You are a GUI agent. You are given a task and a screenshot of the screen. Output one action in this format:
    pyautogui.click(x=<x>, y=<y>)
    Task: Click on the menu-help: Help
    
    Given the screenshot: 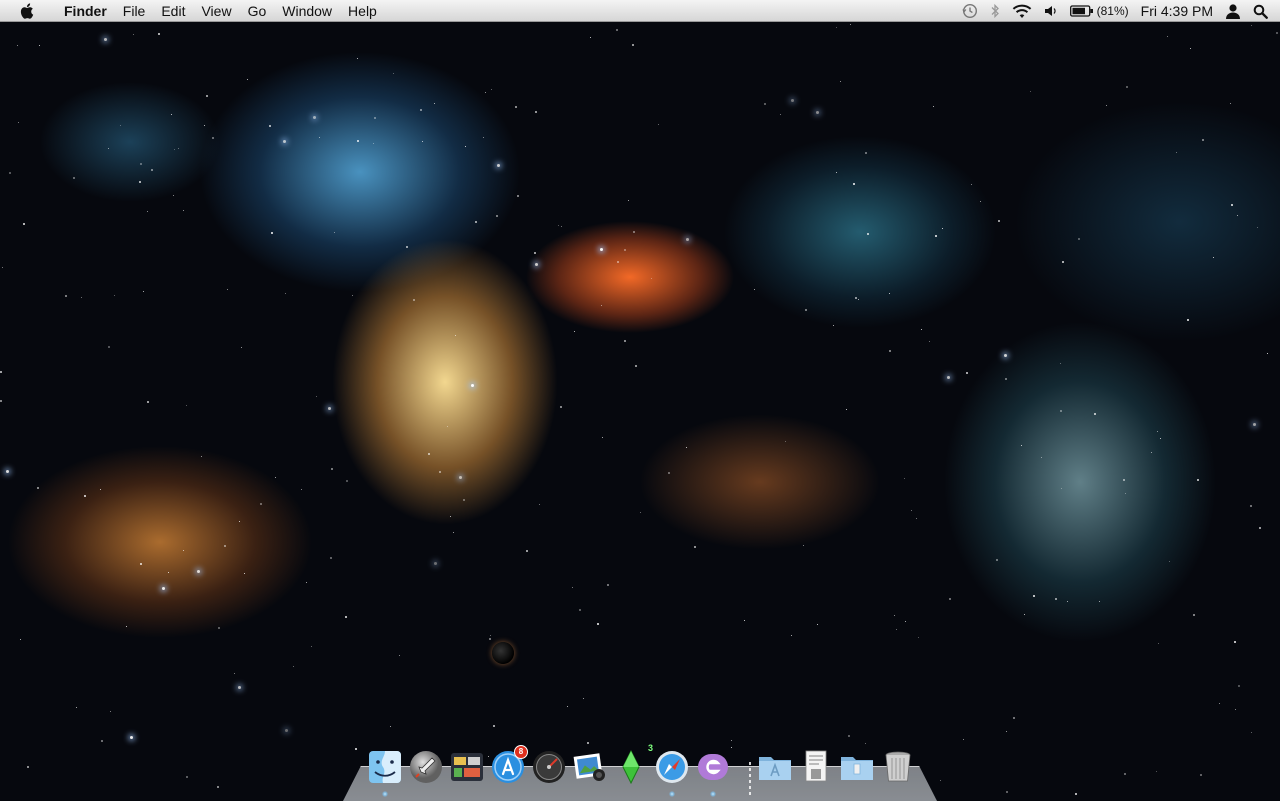 What is the action you would take?
    pyautogui.click(x=362, y=11)
    